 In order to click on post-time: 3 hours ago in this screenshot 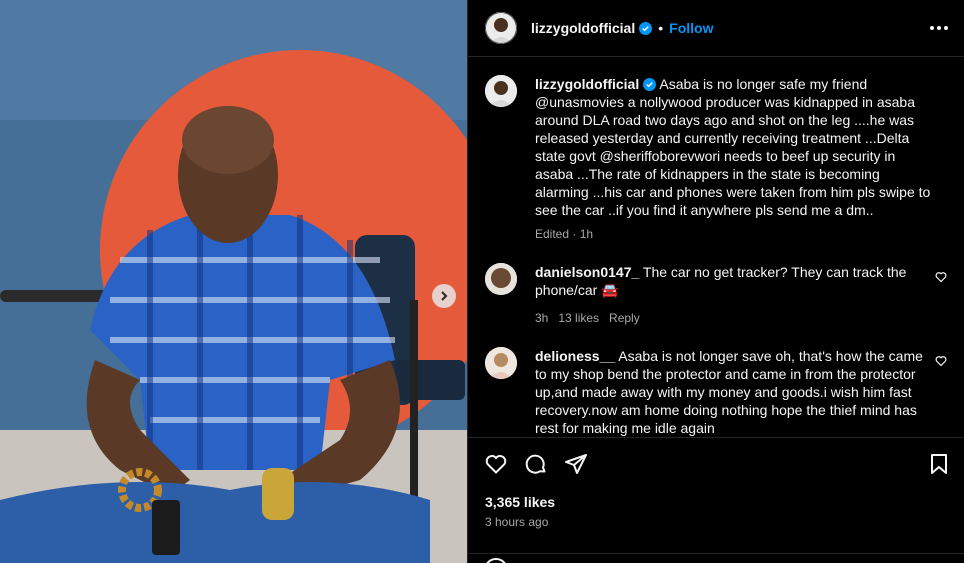, I will do `click(517, 522)`.